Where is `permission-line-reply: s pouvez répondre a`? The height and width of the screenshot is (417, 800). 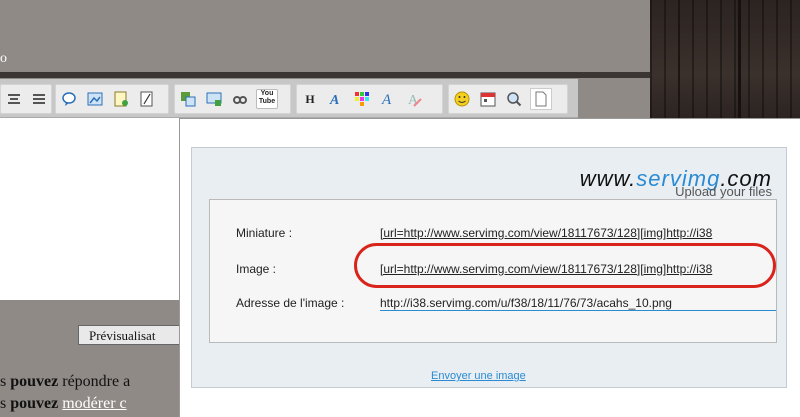
permission-line-reply: s pouvez répondre a is located at coordinates (65, 382).